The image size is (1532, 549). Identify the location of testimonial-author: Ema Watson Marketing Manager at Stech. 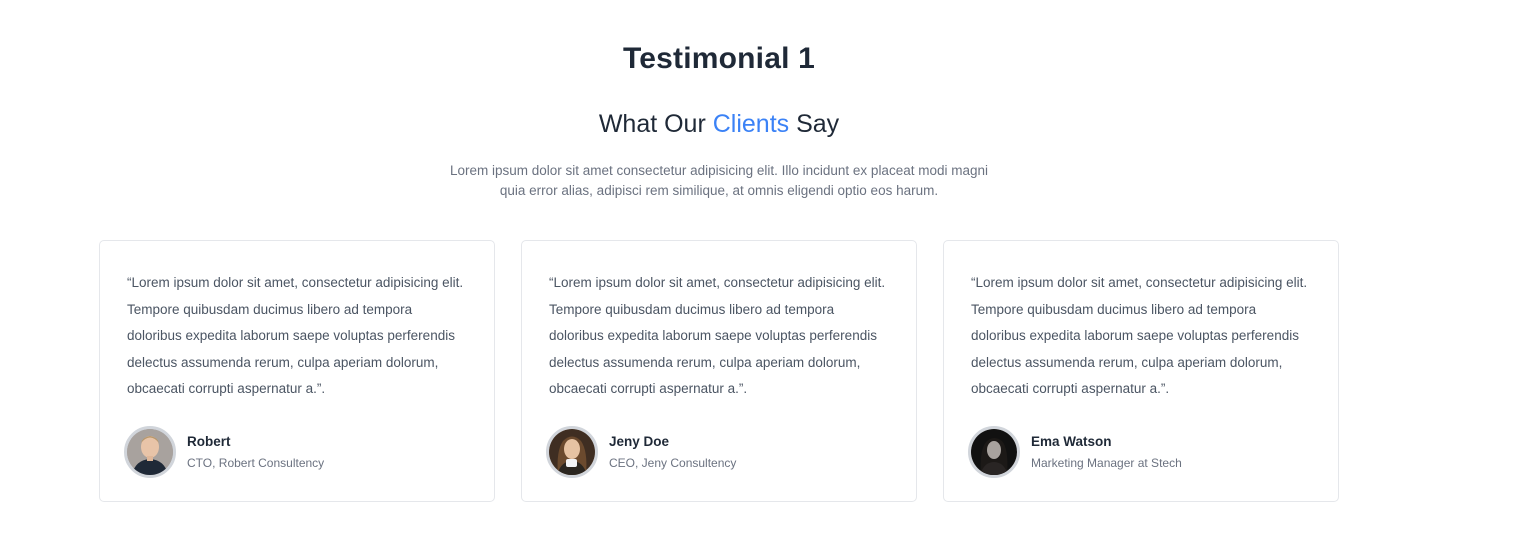
(1075, 452).